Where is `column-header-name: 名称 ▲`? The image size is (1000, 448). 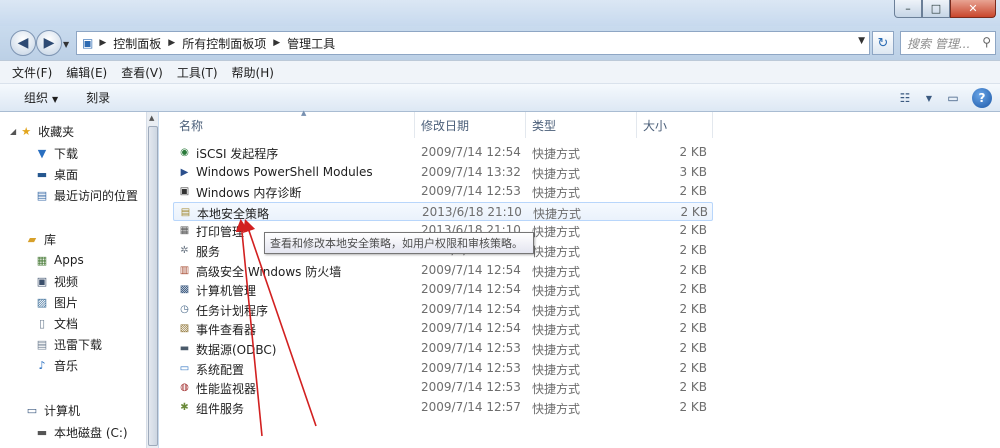 column-header-name: 名称 ▲ is located at coordinates (294, 123).